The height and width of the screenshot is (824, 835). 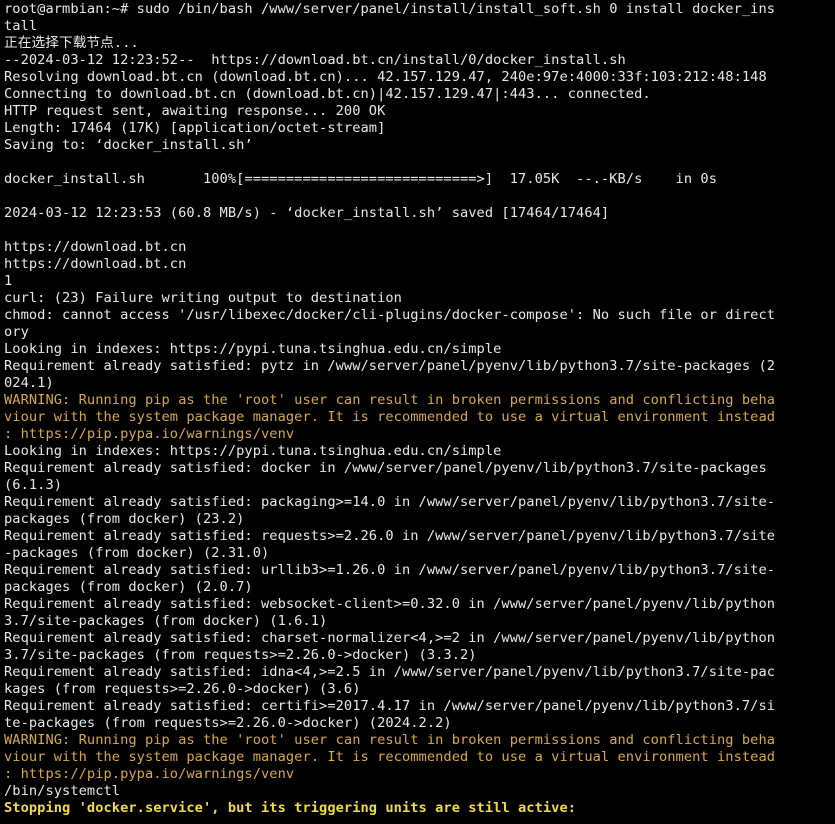 I want to click on terminal-output-line: (6.1.3), so click(x=33, y=485).